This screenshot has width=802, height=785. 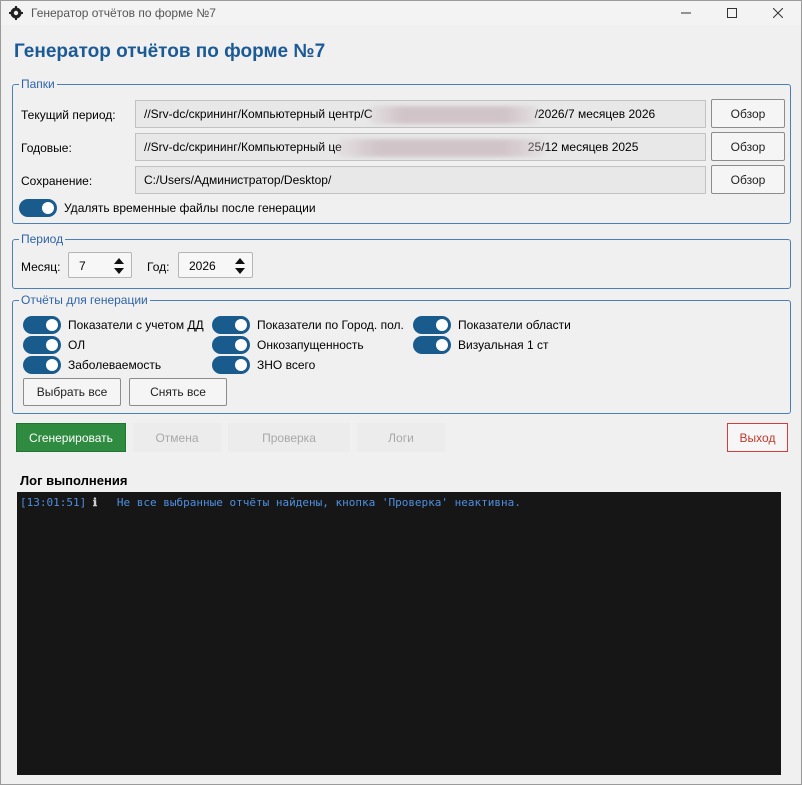 What do you see at coordinates (16, 13) in the screenshot?
I see `app-icon` at bounding box center [16, 13].